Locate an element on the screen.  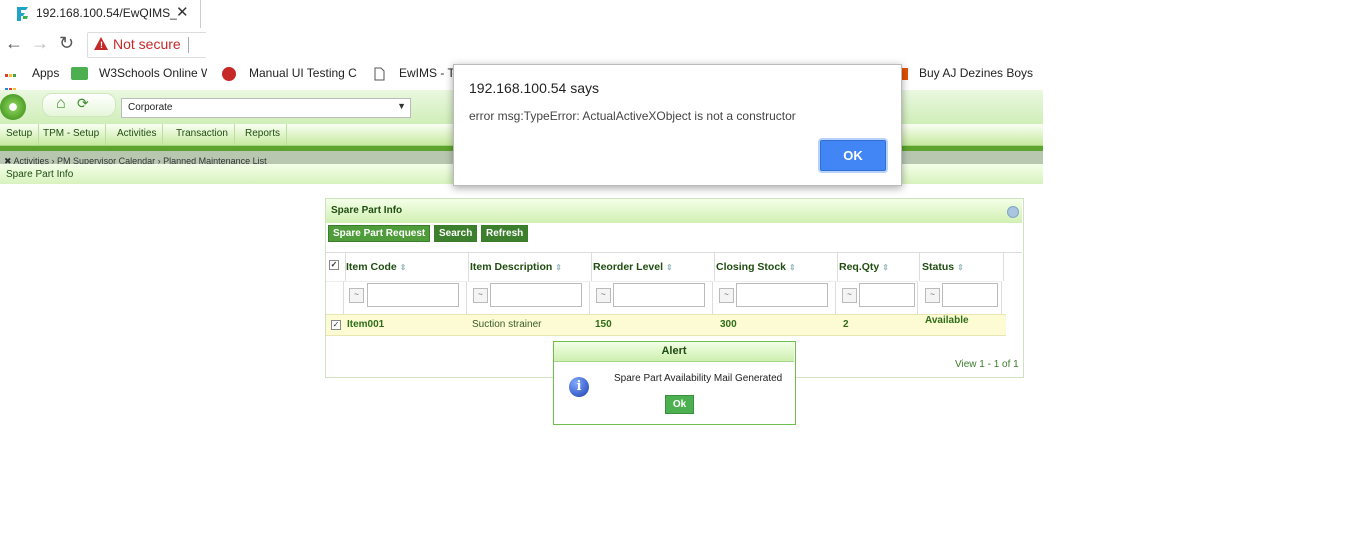
info-icon: i is located at coordinates (579, 387).